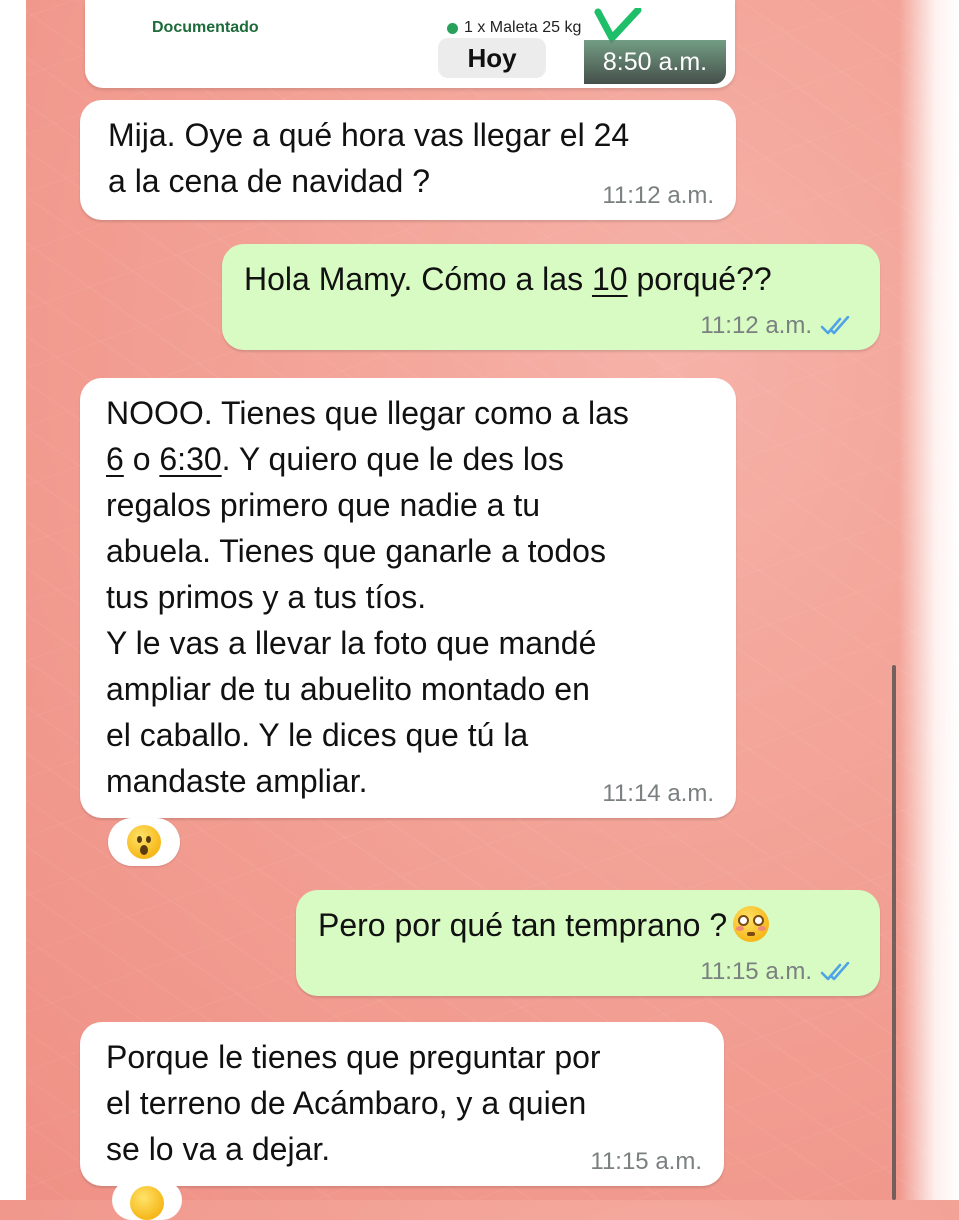  What do you see at coordinates (205, 27) in the screenshot?
I see `document-status: Documentado` at bounding box center [205, 27].